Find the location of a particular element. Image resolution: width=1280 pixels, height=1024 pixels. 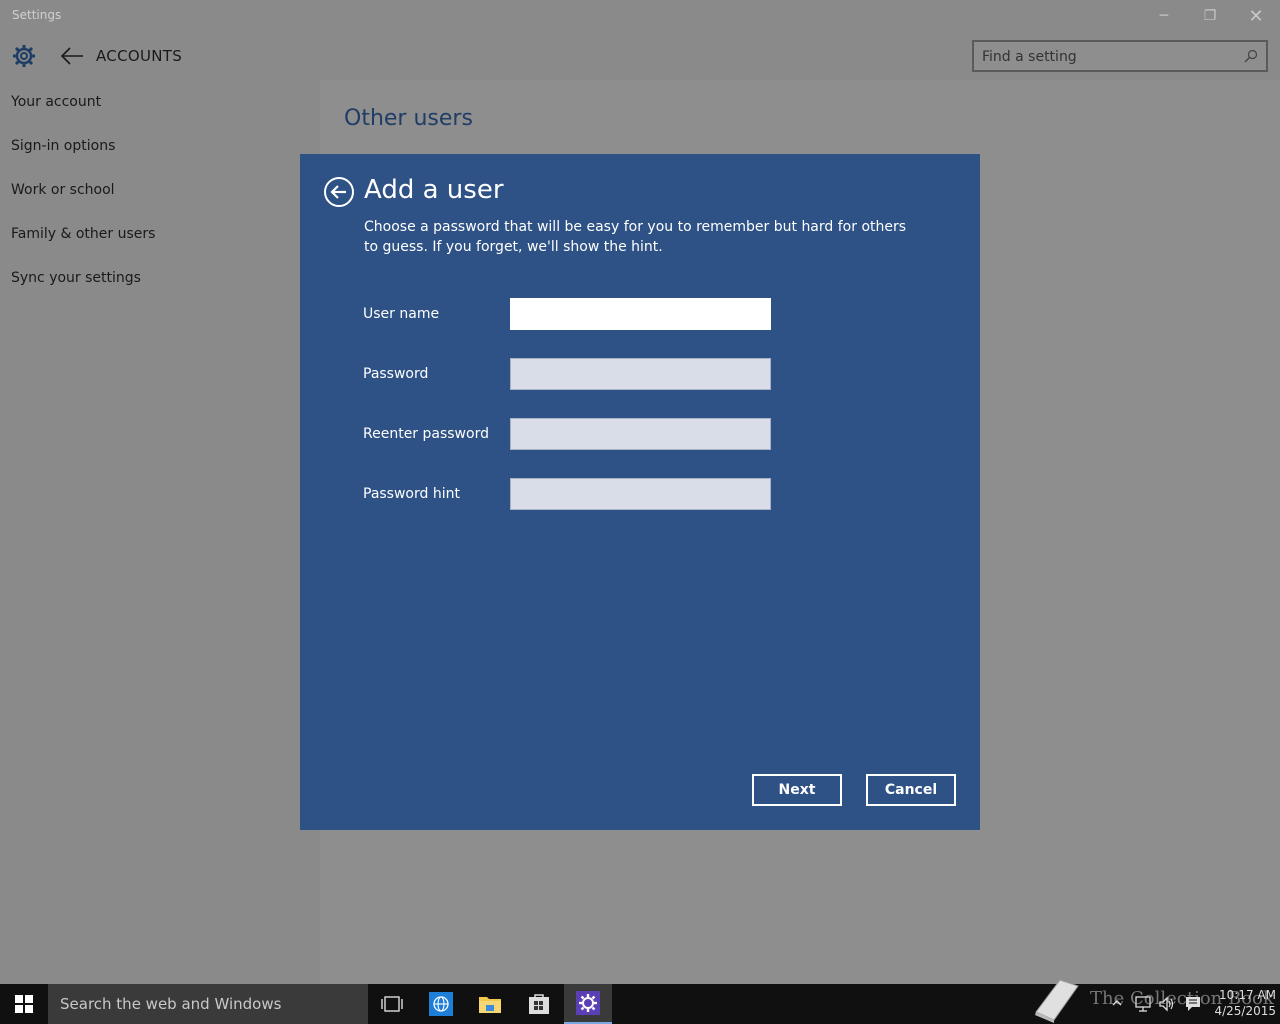

search-input is located at coordinates (1107, 57).